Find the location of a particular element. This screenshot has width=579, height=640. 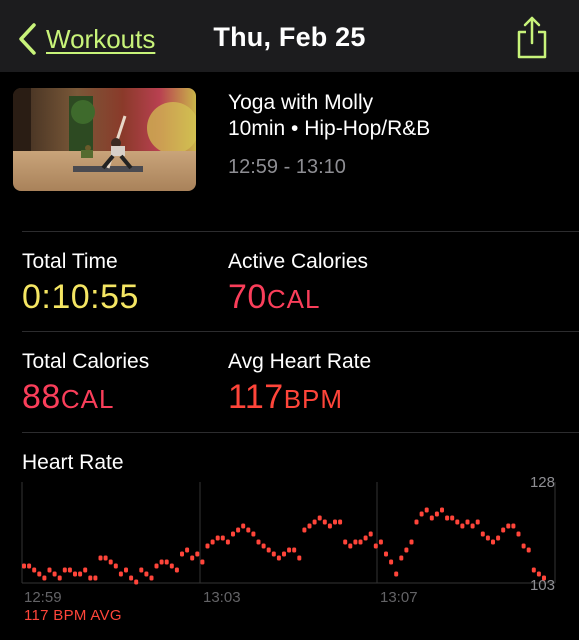

metric-label: Avg Heart Rate is located at coordinates (300, 361).